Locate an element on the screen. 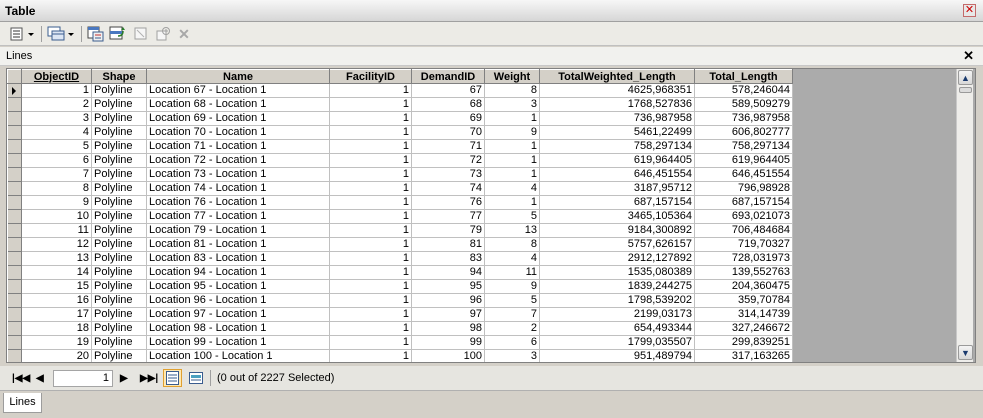 This screenshot has height=418, width=983. table-cell: 9 is located at coordinates (512, 132).